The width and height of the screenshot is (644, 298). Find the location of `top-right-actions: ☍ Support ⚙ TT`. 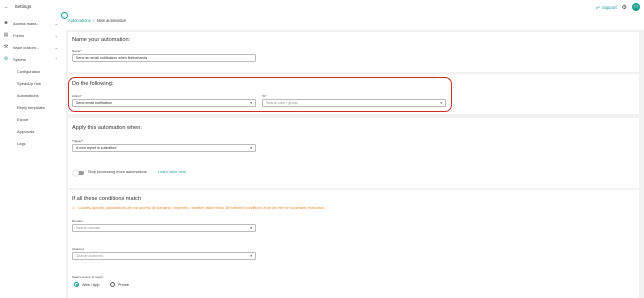

top-right-actions: ☍ Support ⚙ TT is located at coordinates (618, 7).